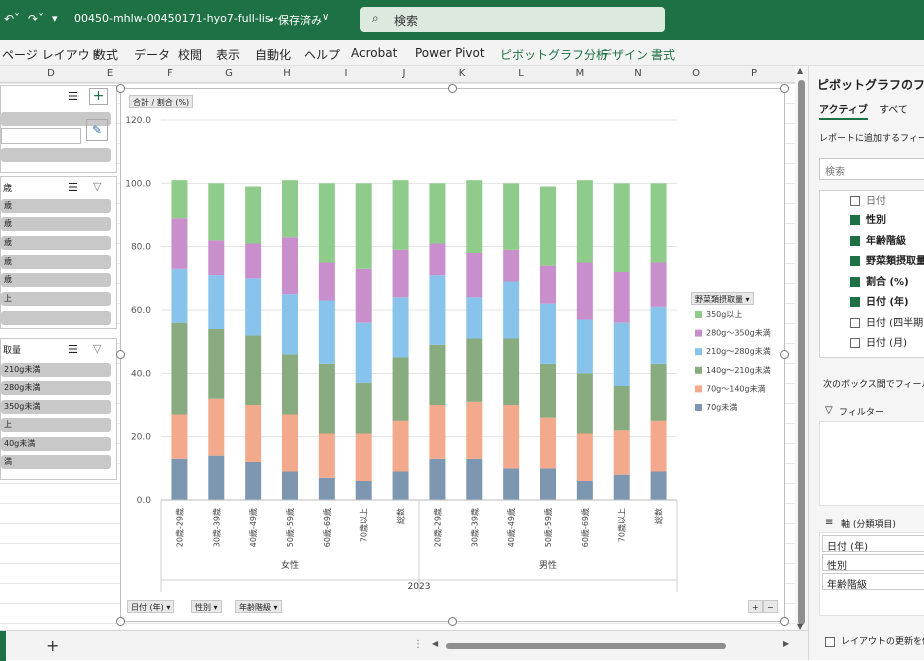 The image size is (924, 661). Describe the element at coordinates (663, 54) in the screenshot. I see `tab-format: 書式` at that location.